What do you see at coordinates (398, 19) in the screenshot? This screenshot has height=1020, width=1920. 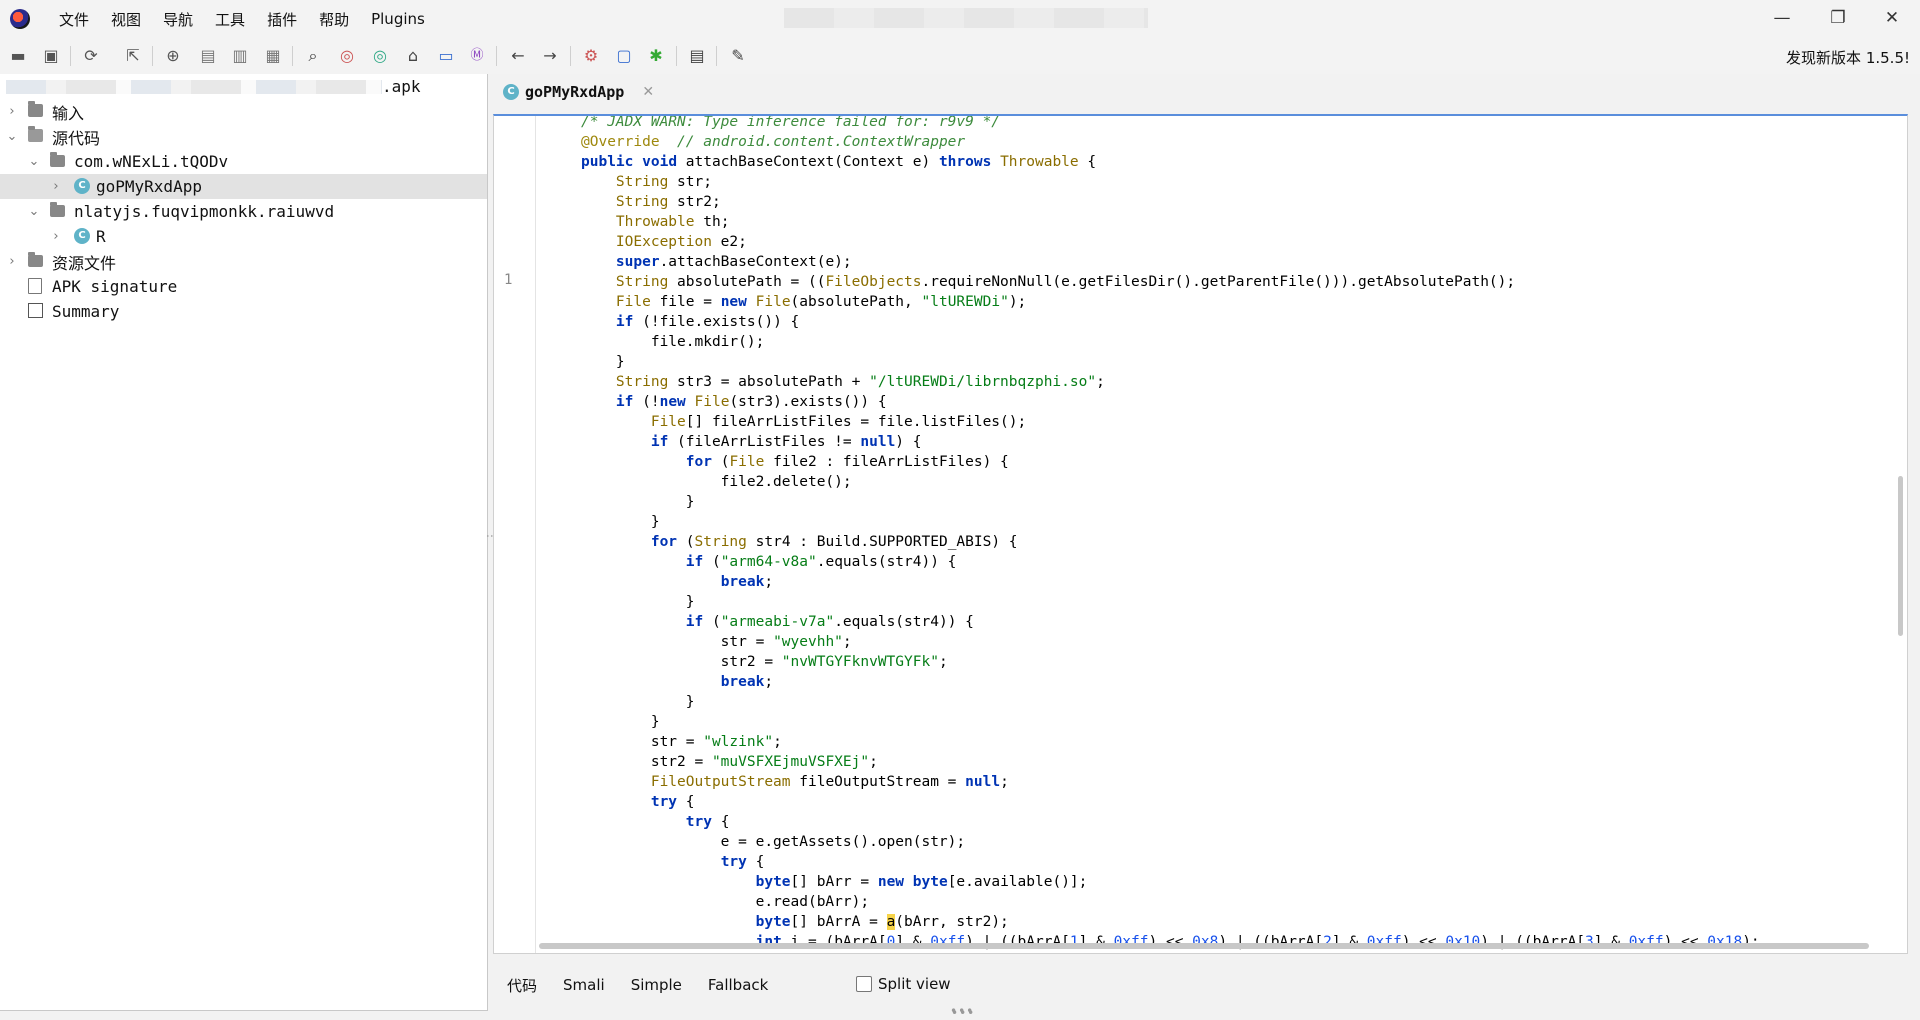 I see `menu-plugins: Plugins` at bounding box center [398, 19].